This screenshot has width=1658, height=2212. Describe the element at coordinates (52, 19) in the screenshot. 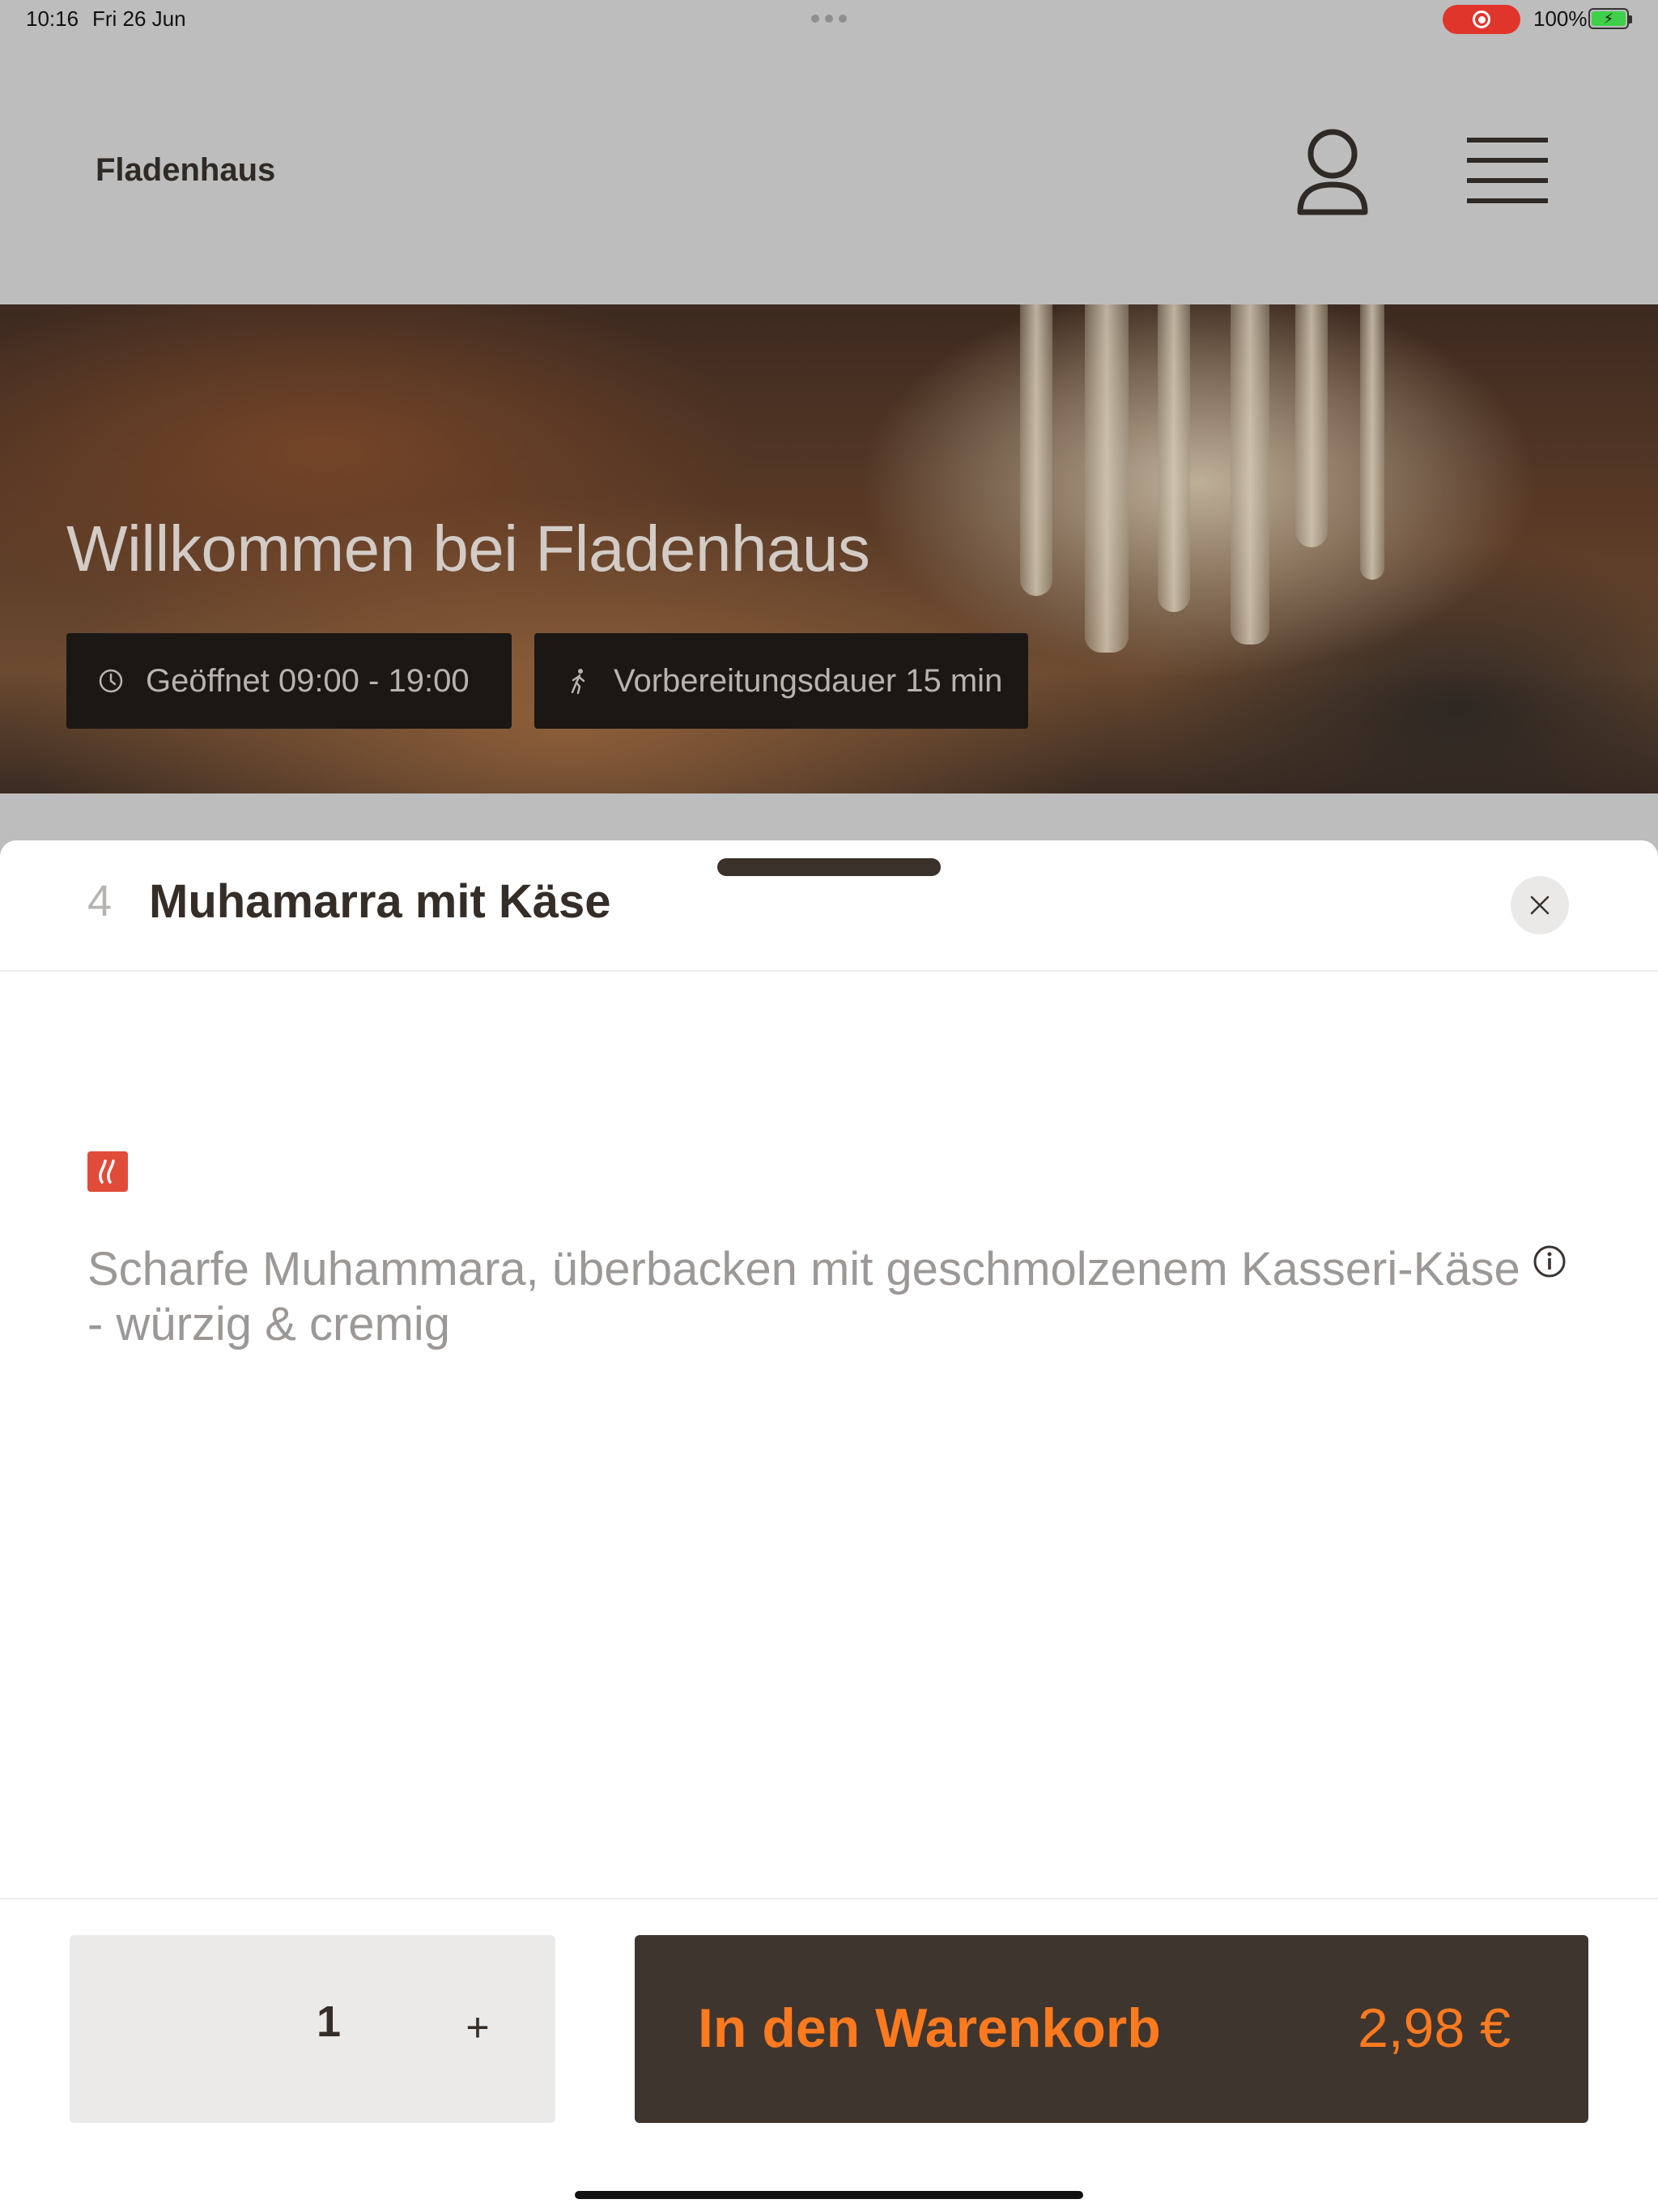

I see `status-time: 10:16` at that location.